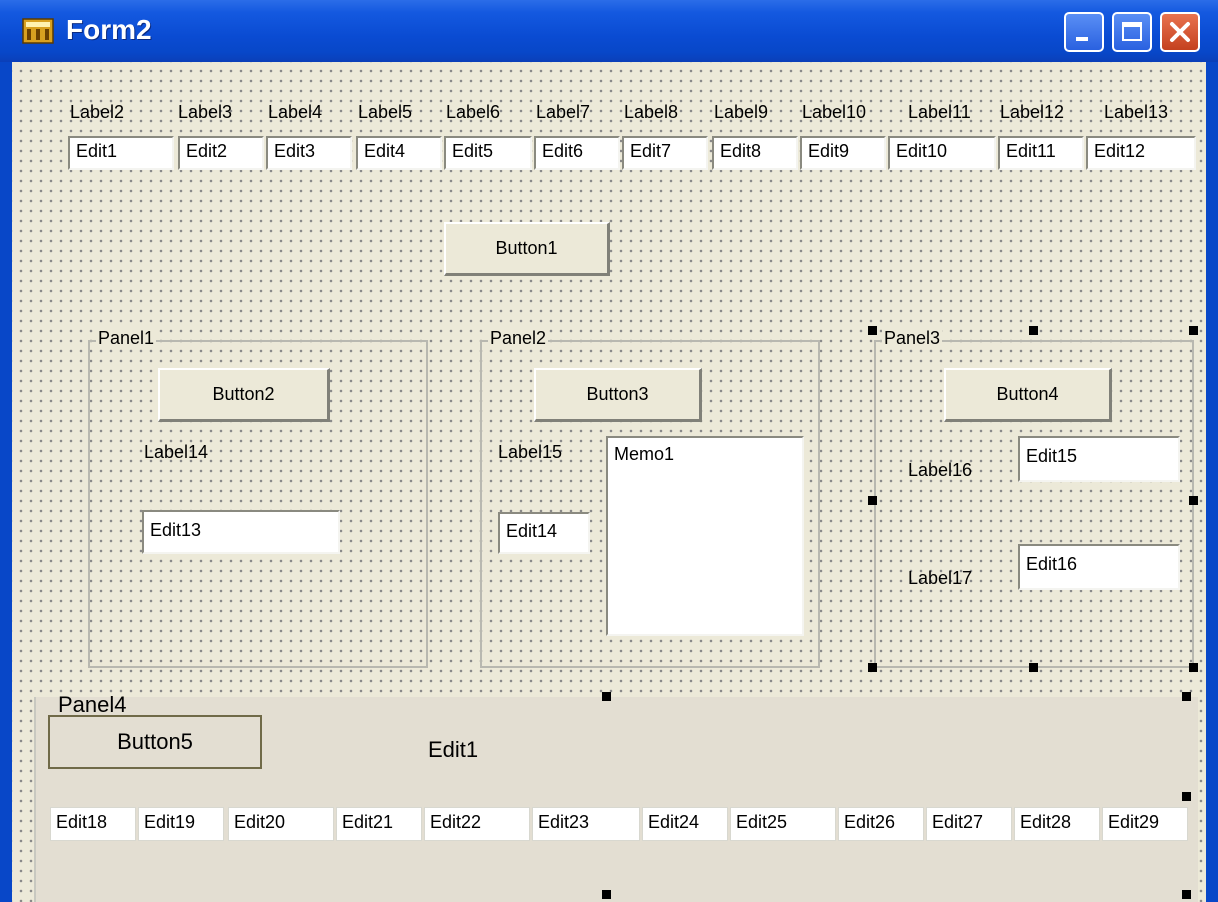 The height and width of the screenshot is (902, 1218). What do you see at coordinates (477, 824) in the screenshot?
I see `edit-22: Edit22` at bounding box center [477, 824].